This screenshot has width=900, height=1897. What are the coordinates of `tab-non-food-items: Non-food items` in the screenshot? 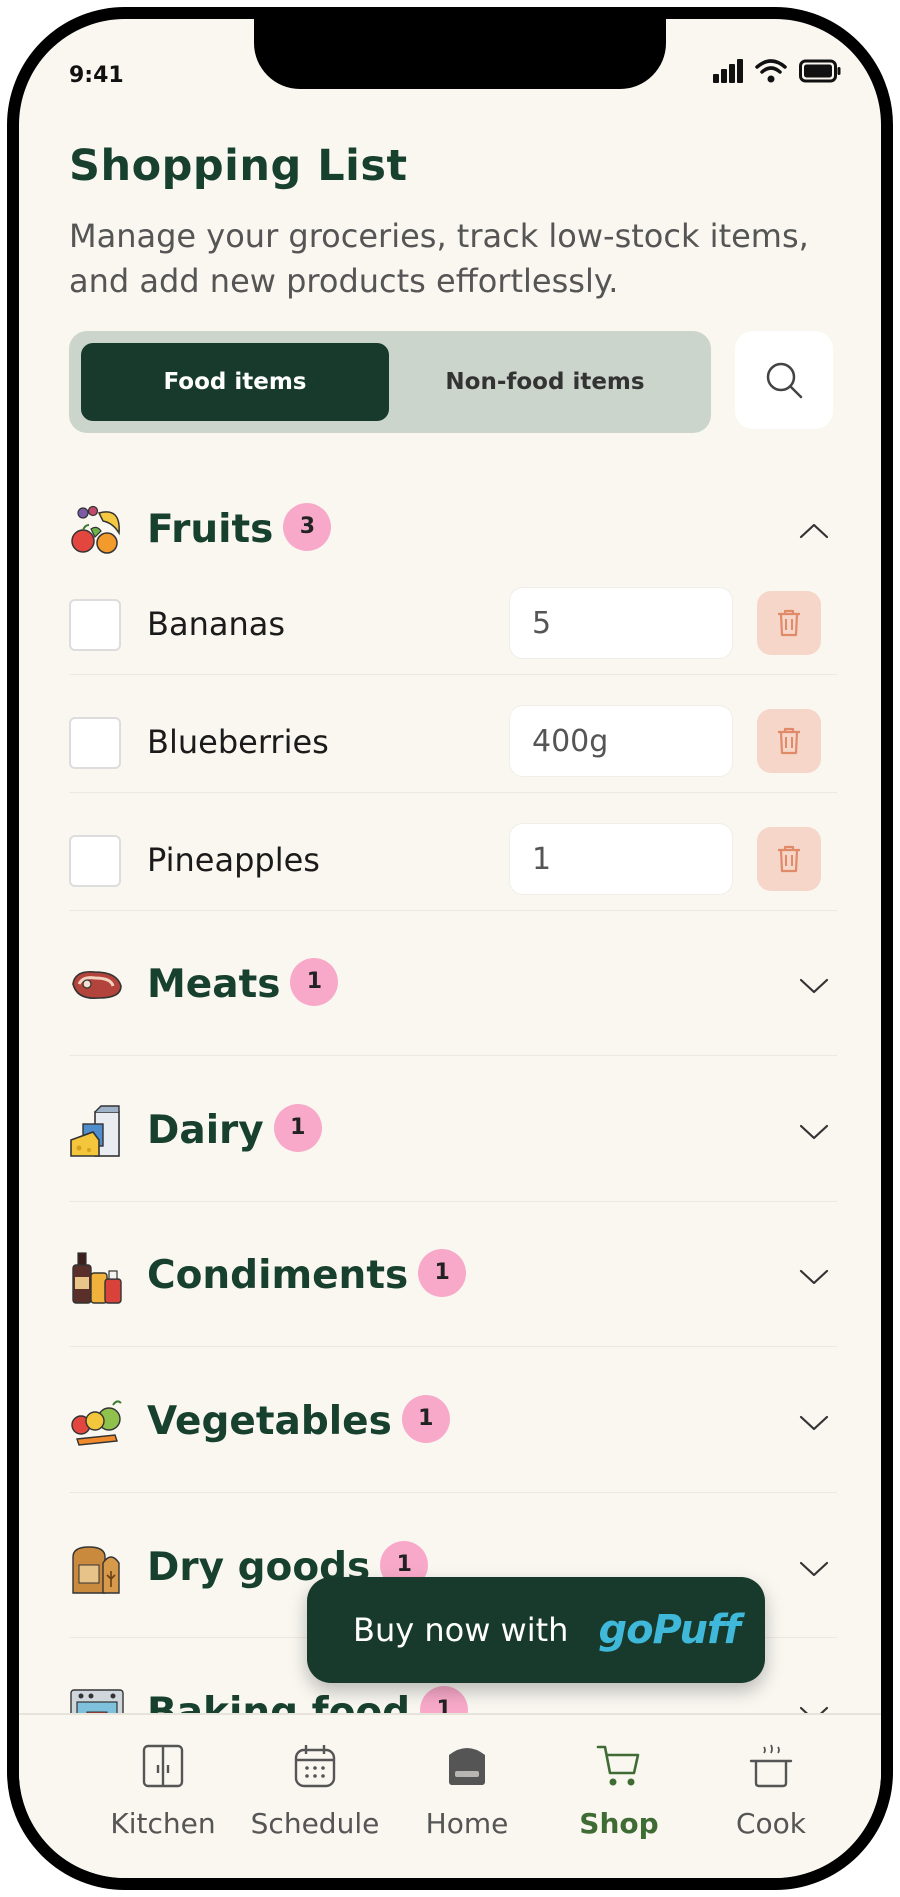 It's located at (545, 382).